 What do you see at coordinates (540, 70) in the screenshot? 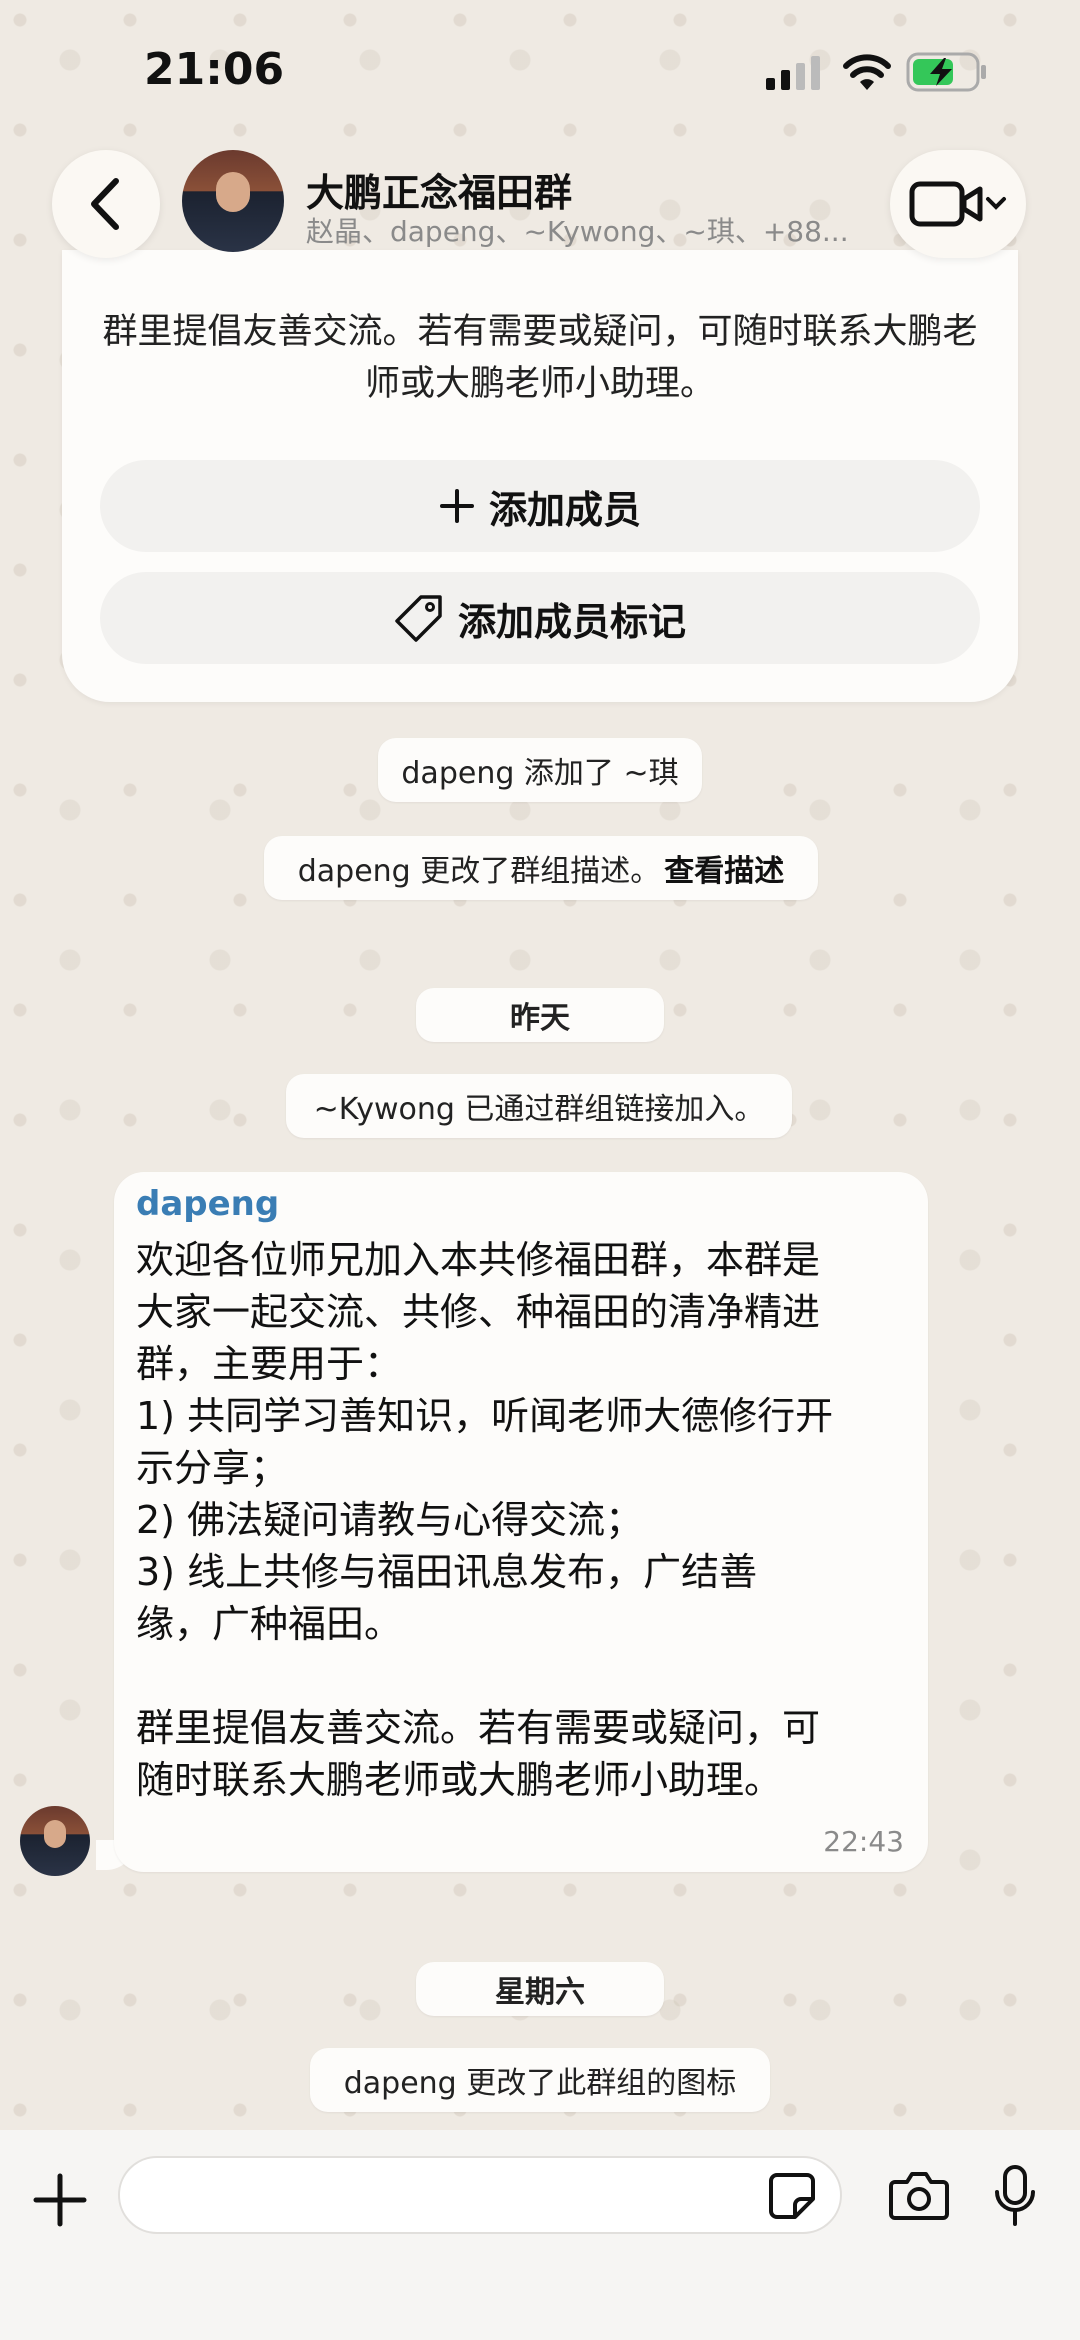
I see `status-bar: 21:06` at bounding box center [540, 70].